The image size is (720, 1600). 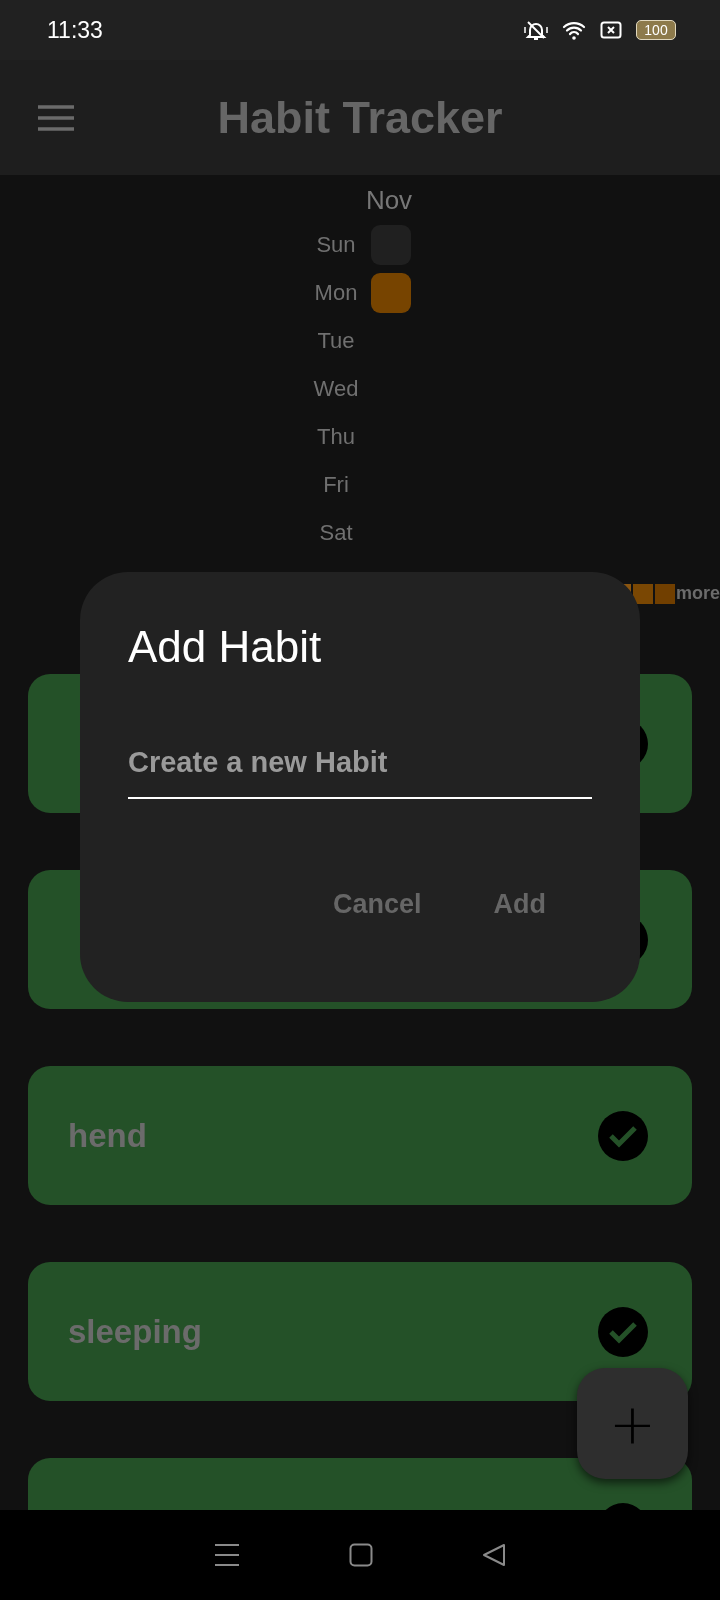 What do you see at coordinates (389, 201) in the screenshot?
I see `month-label: Nov` at bounding box center [389, 201].